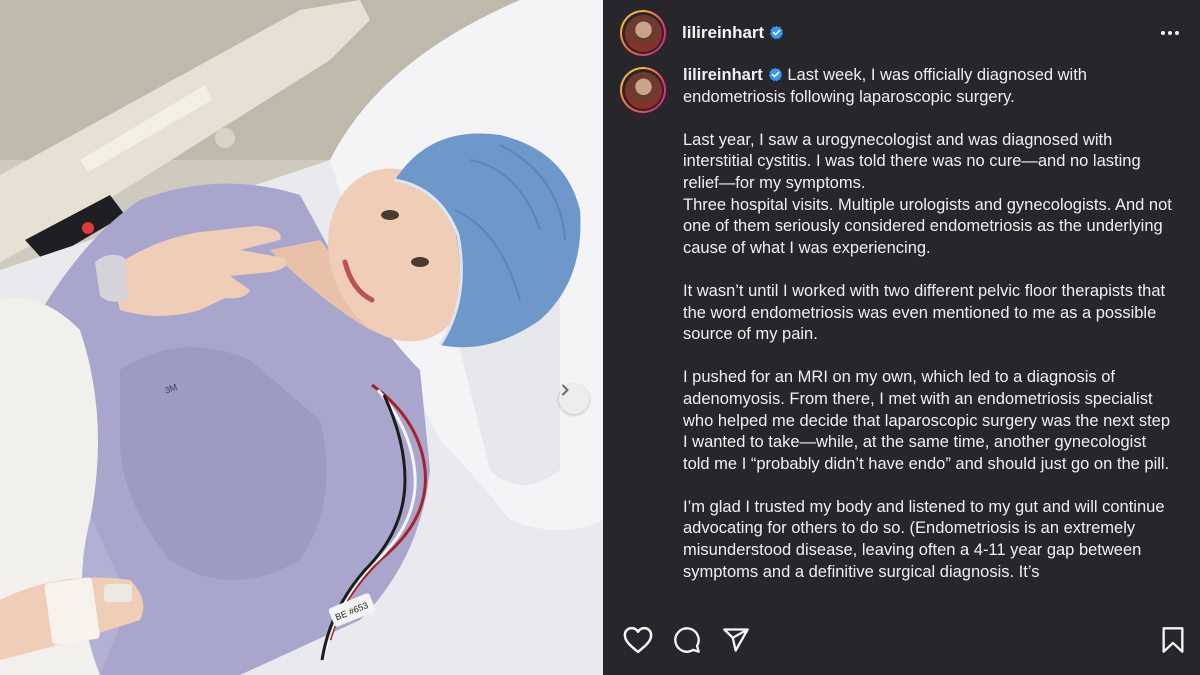 Image resolution: width=1200 pixels, height=675 pixels. Describe the element at coordinates (733, 75) in the screenshot. I see `caption-username: lilireinhart` at that location.